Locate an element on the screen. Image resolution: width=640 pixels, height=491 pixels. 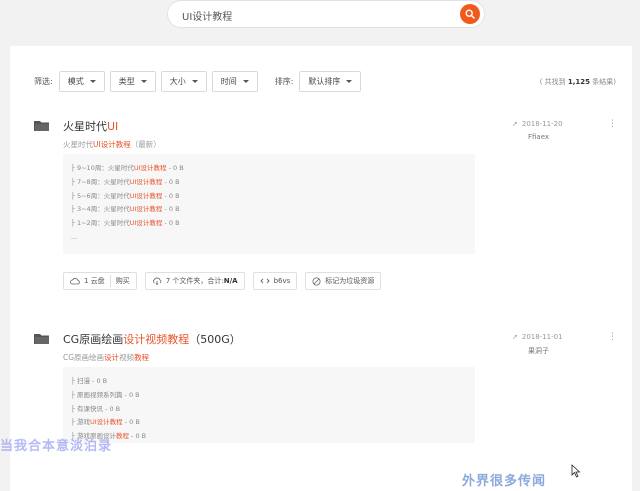
top-bar is located at coordinates (320, 17).